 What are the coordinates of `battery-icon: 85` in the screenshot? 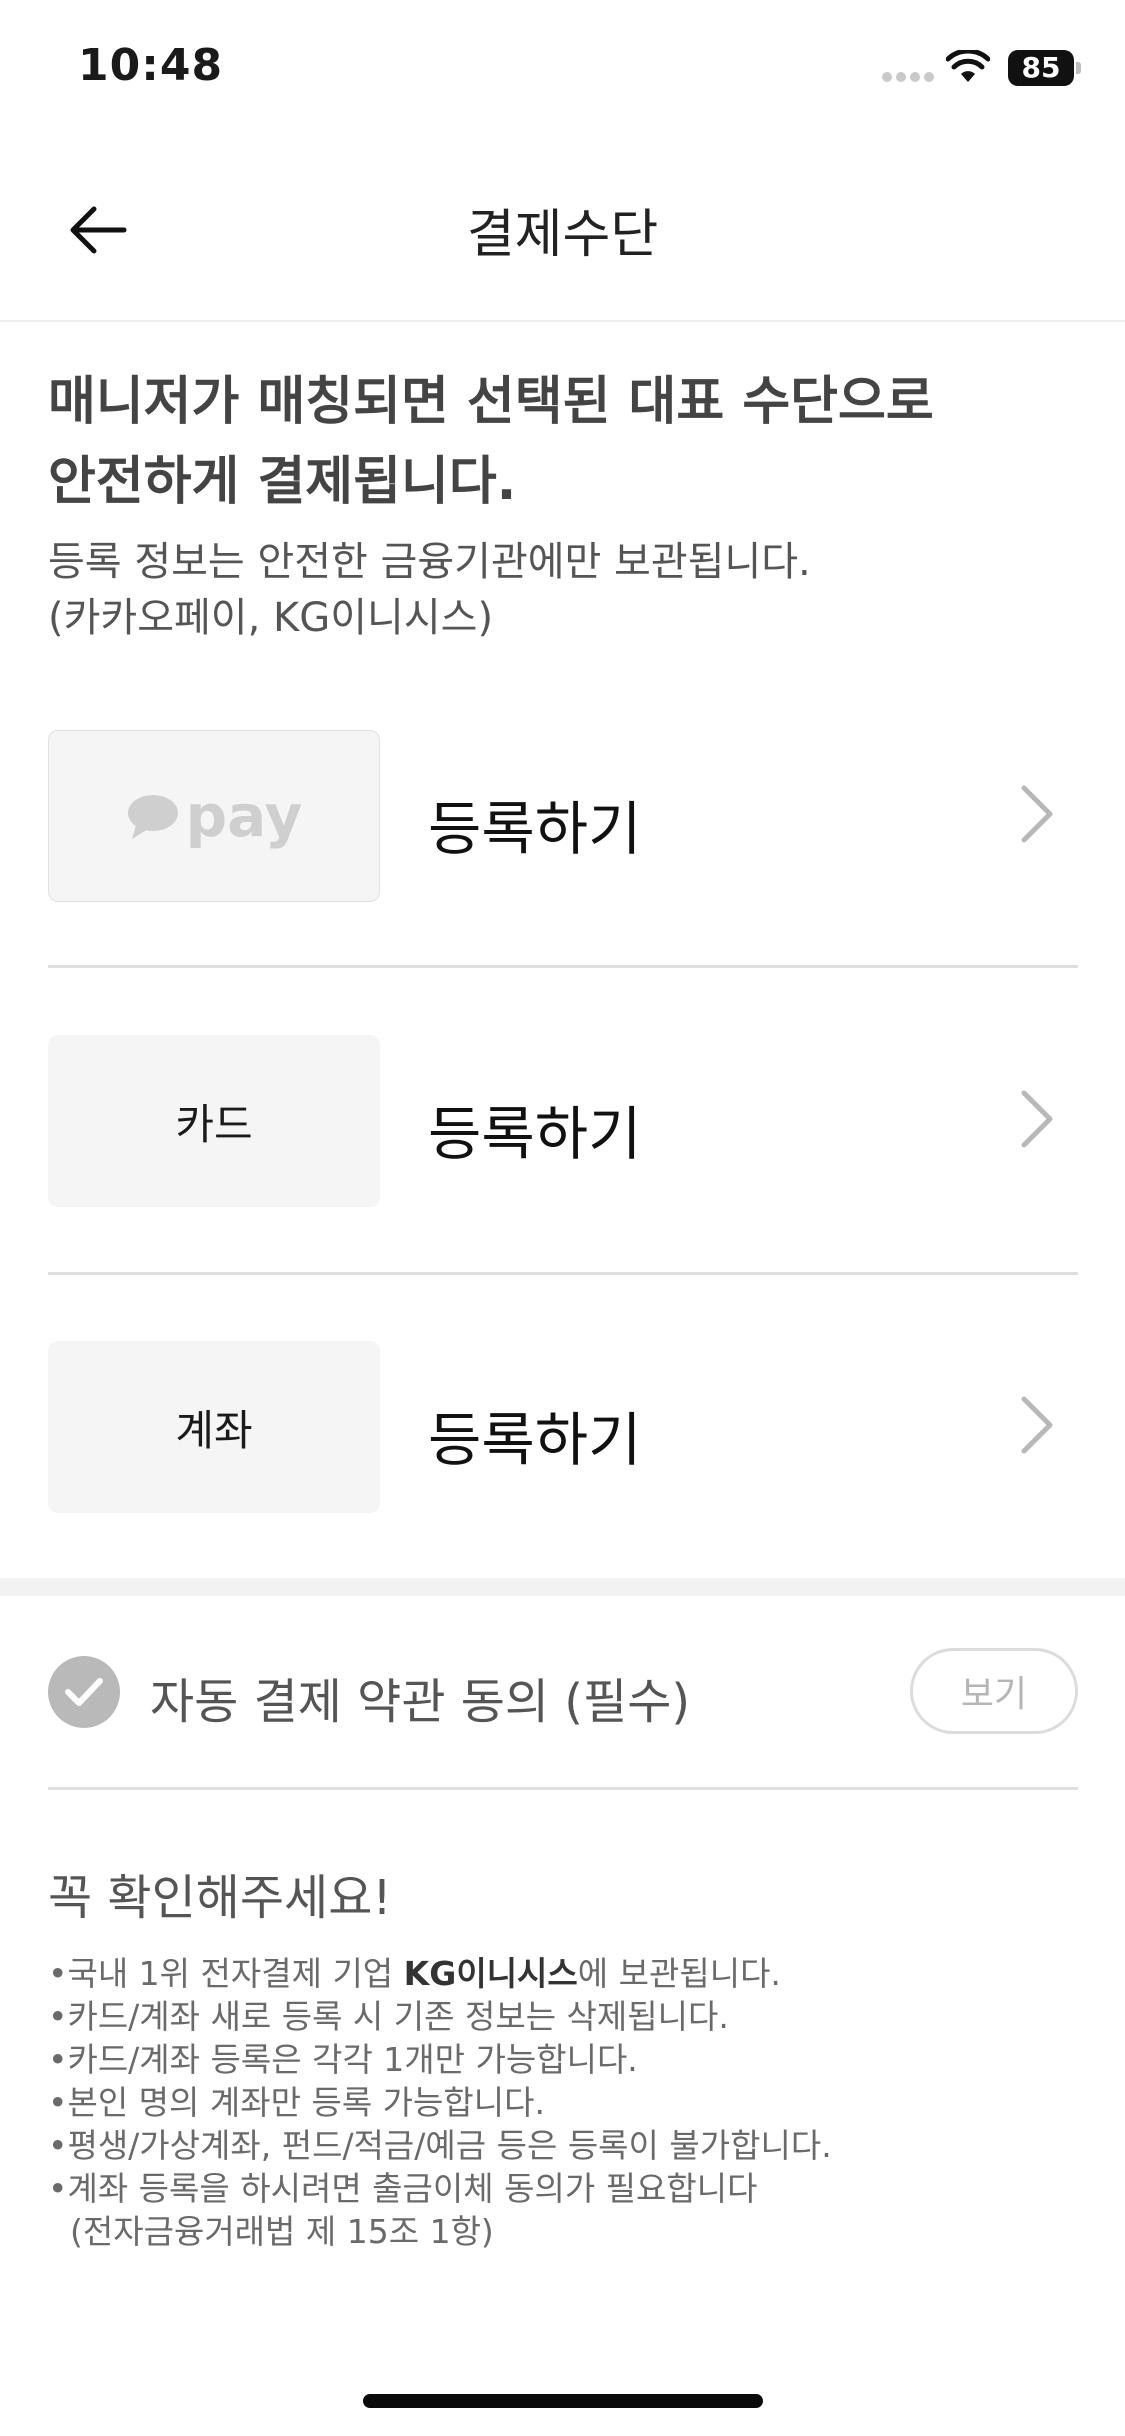 It's located at (1041, 68).